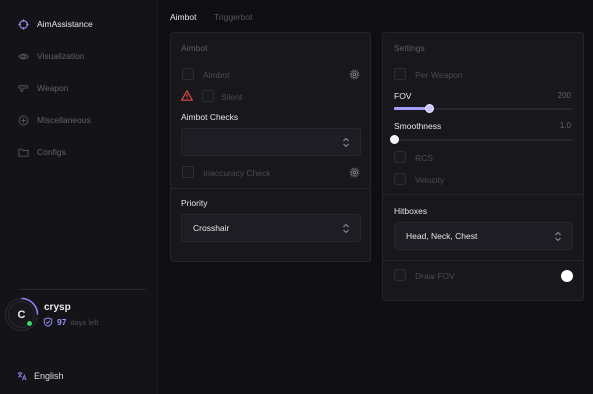  I want to click on sidebar-item-weapon: Weapon, so click(43, 88).